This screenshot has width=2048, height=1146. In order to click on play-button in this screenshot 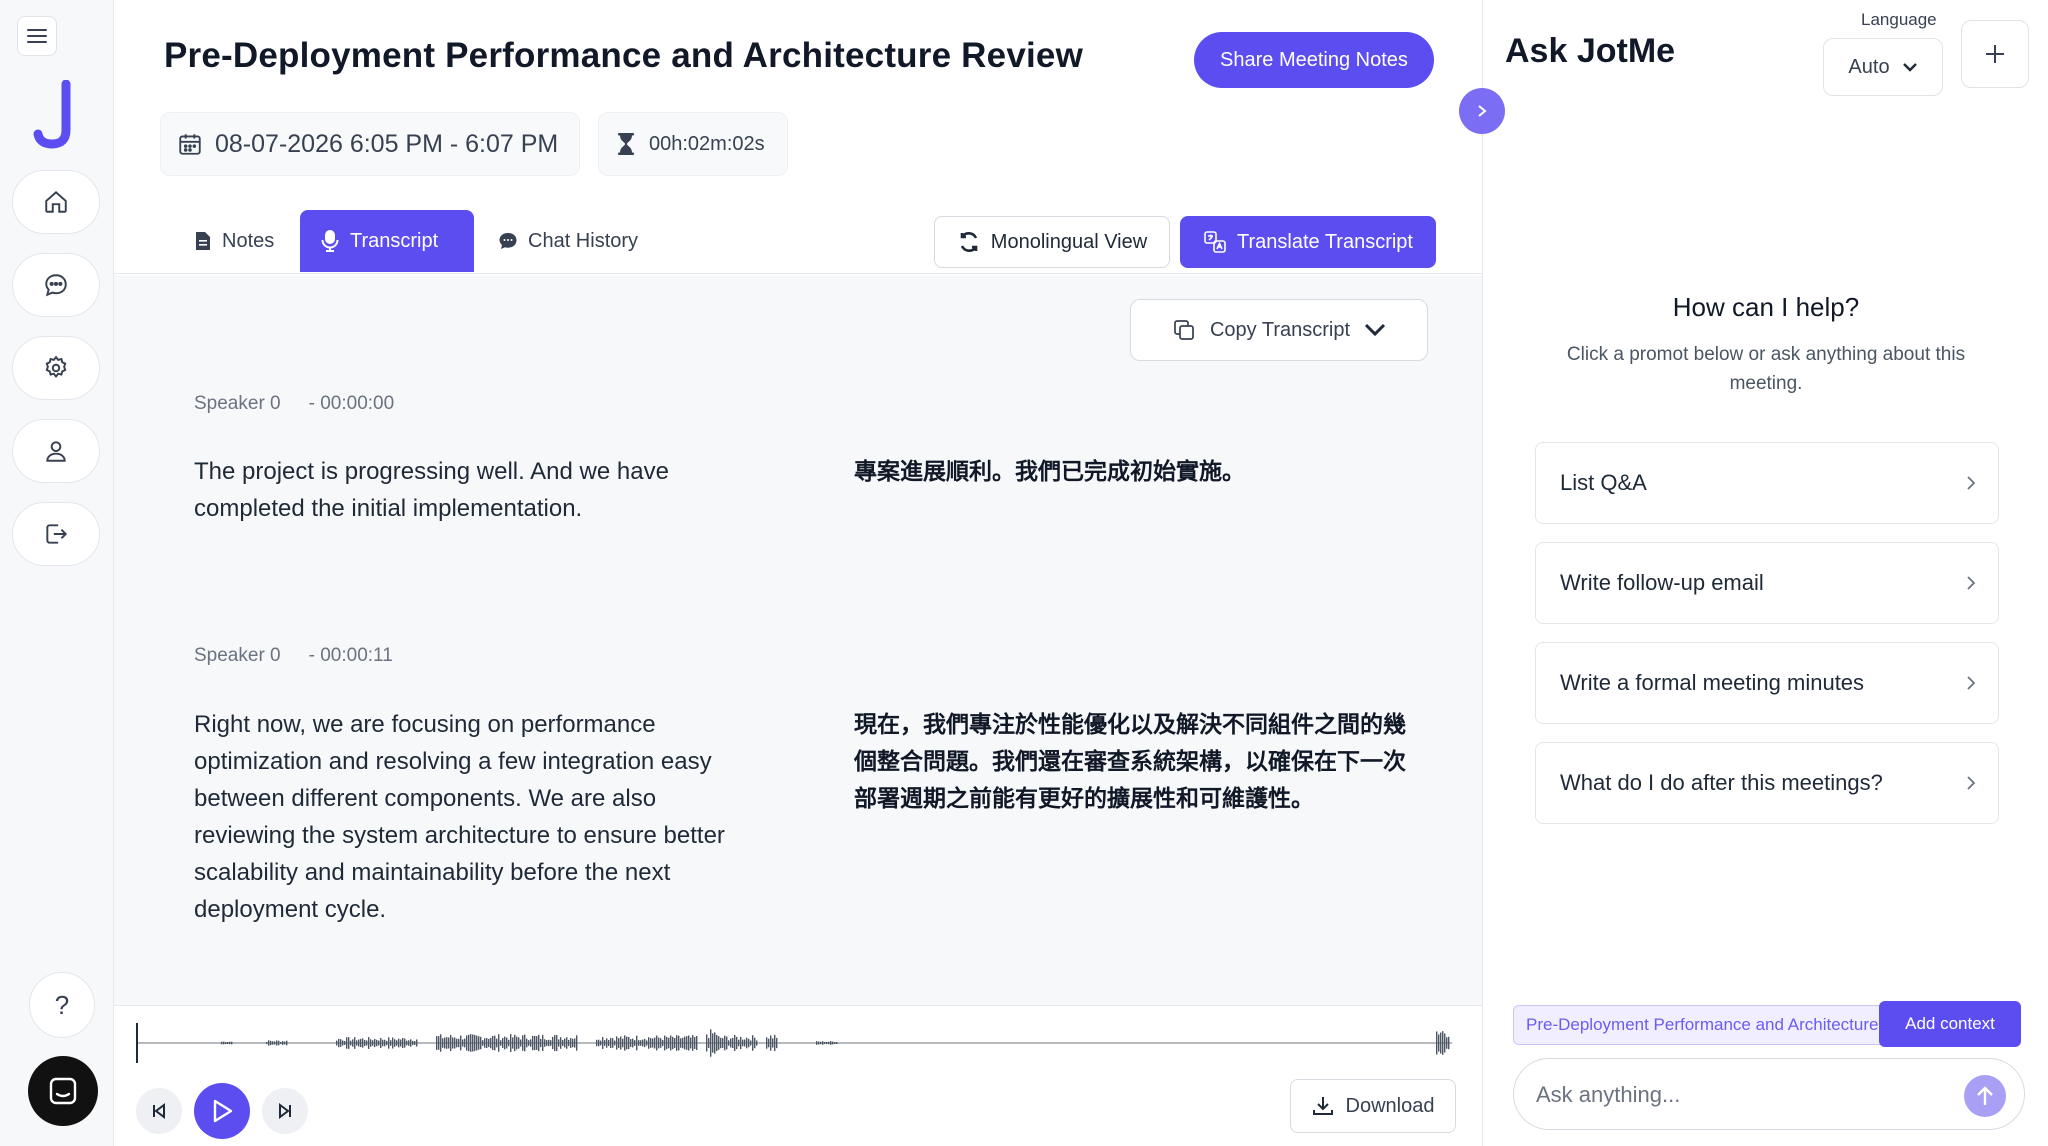, I will do `click(222, 1111)`.